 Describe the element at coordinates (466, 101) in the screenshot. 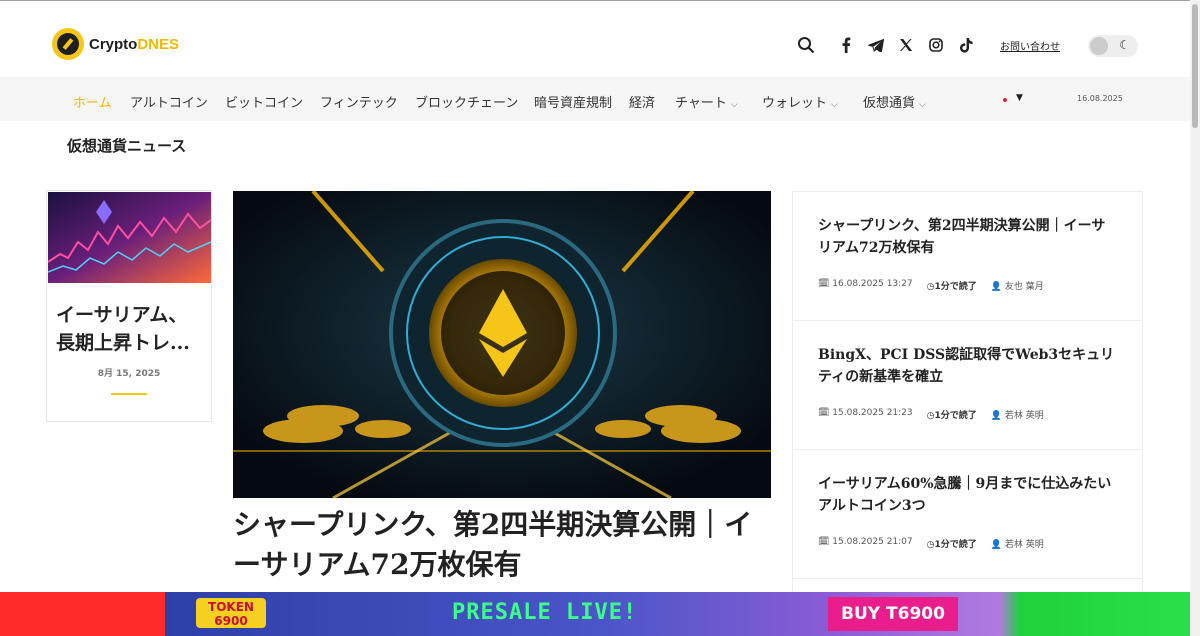

I see `nav-item-blockchain: ブロックチェーン` at that location.